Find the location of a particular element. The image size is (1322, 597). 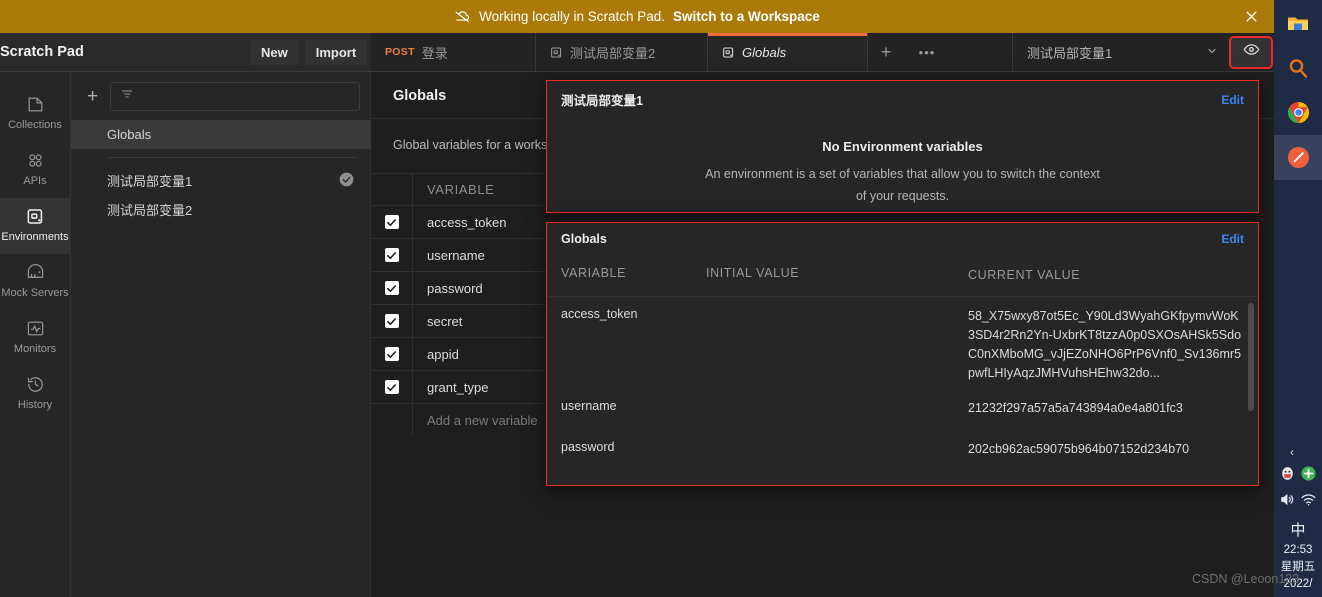

env-list-item-globals: Globals is located at coordinates (220, 134).